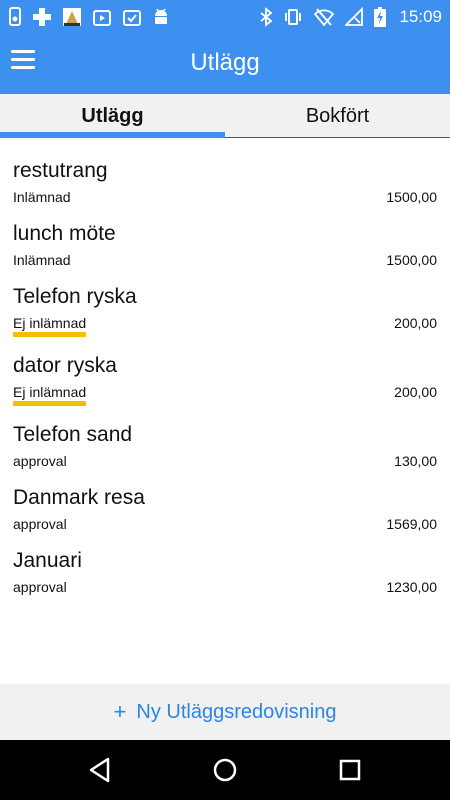 This screenshot has height=800, width=450. Describe the element at coordinates (225, 16) in the screenshot. I see `status-bar: 15:09` at that location.